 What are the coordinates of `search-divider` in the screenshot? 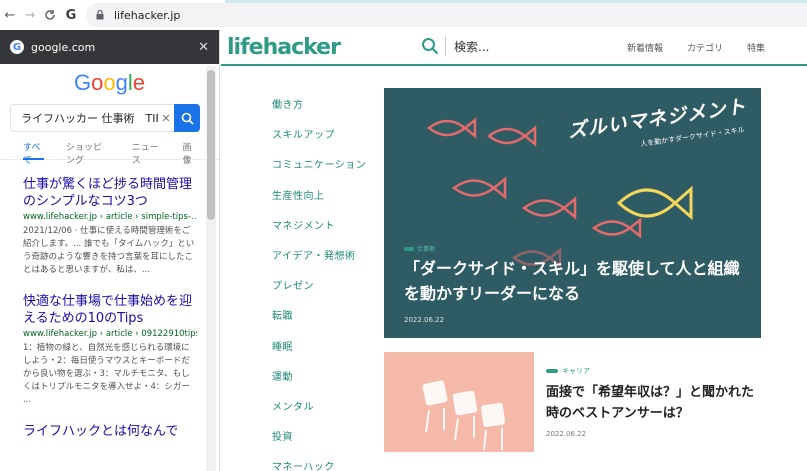 It's located at (445, 46).